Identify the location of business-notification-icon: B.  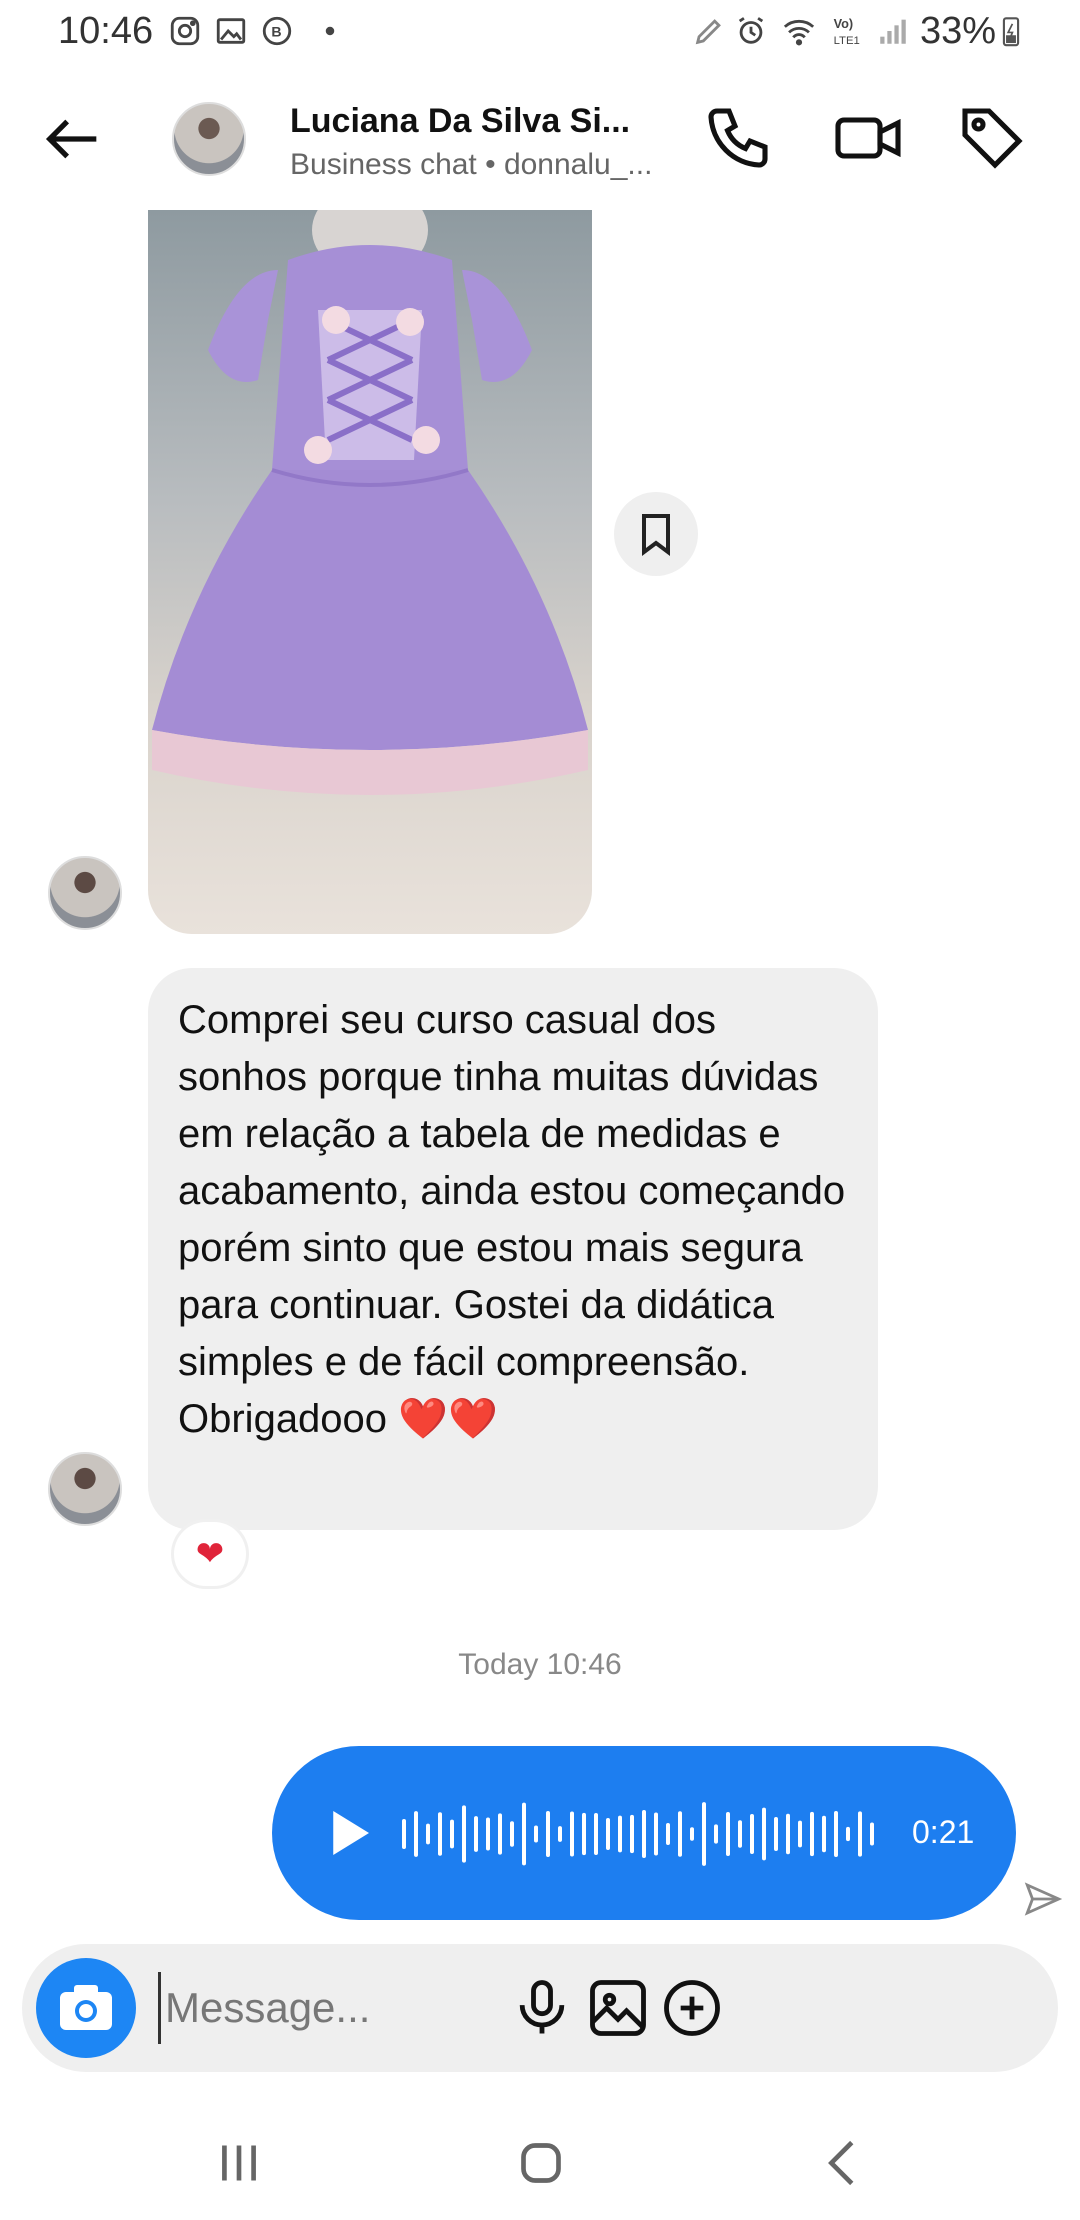
(277, 31).